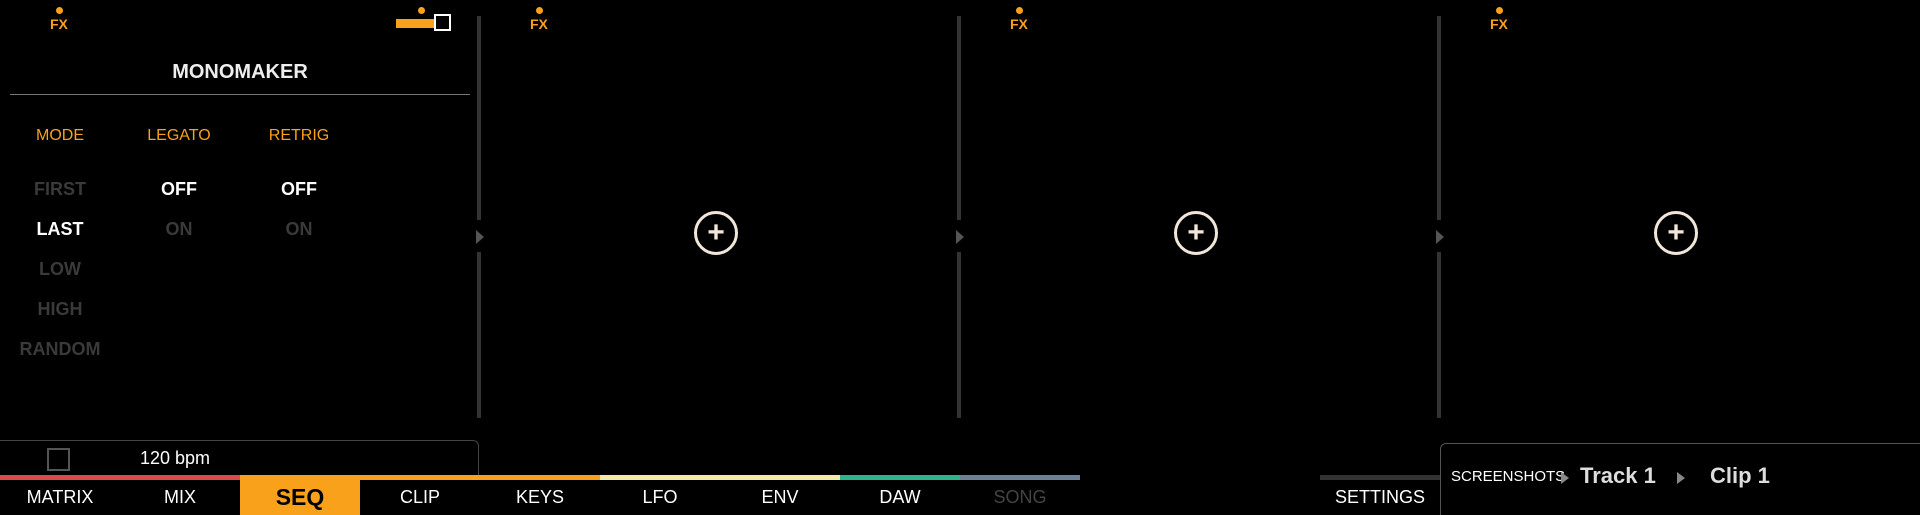 The width and height of the screenshot is (1920, 515). Describe the element at coordinates (900, 497) in the screenshot. I see `nav-daw: DAW` at that location.